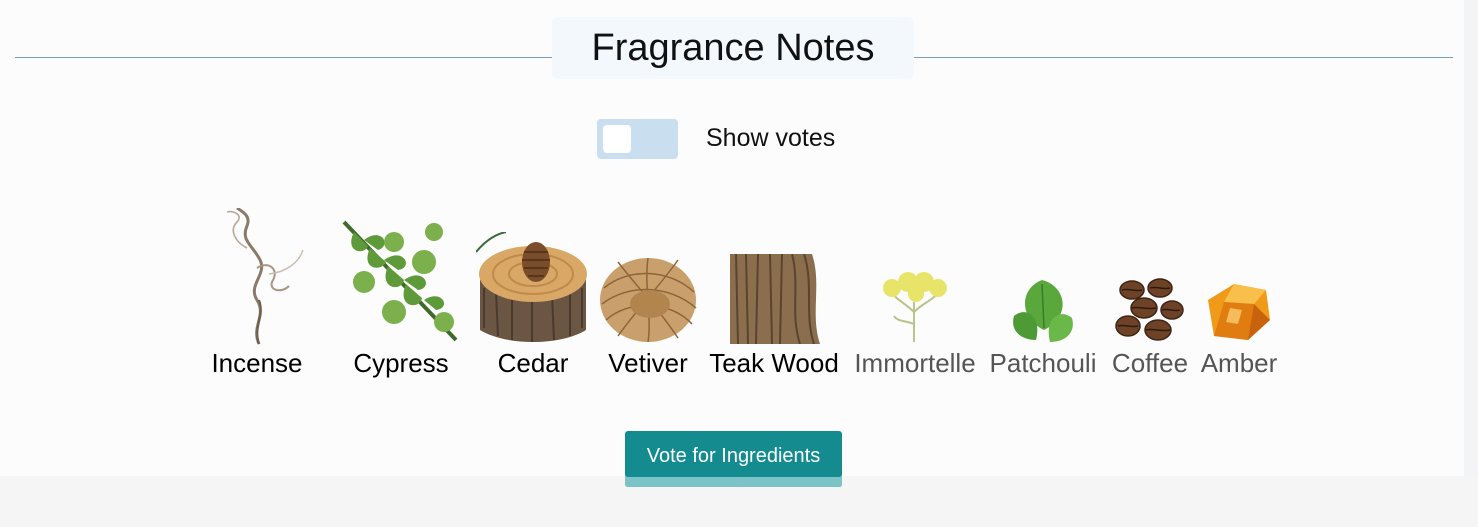 The image size is (1478, 527). I want to click on note-cedar: Cedar, so click(533, 295).